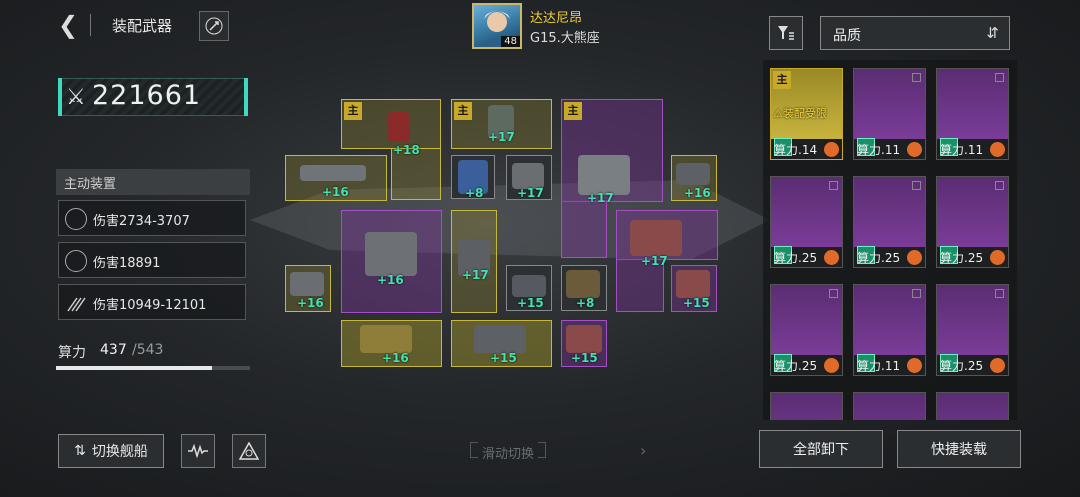 Image resolution: width=1080 pixels, height=497 pixels. Describe the element at coordinates (510, 41) in the screenshot. I see `captain-level: 48` at that location.